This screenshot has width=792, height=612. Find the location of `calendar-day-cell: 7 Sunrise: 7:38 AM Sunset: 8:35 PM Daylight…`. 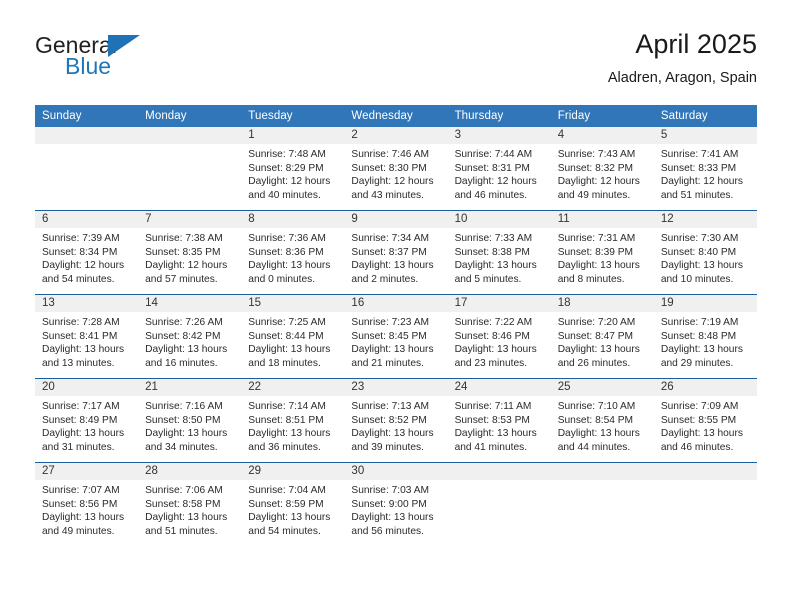

calendar-day-cell: 7 Sunrise: 7:38 AM Sunset: 8:35 PM Daylight… is located at coordinates (190, 252).